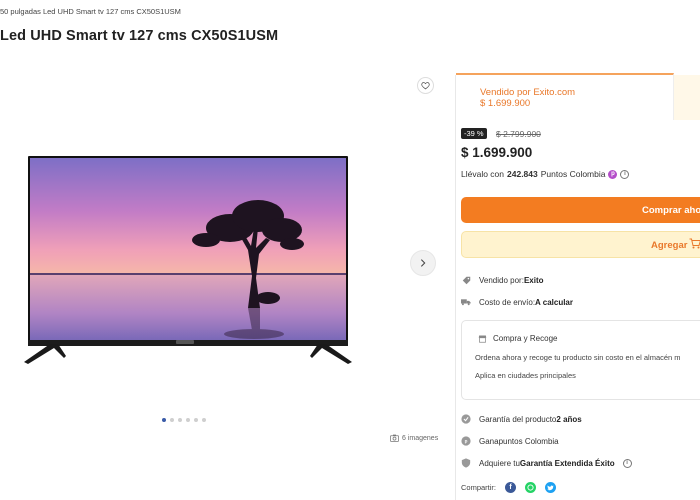  Describe the element at coordinates (669, 245) in the screenshot. I see `add-to-cart-label: Agregar` at that location.